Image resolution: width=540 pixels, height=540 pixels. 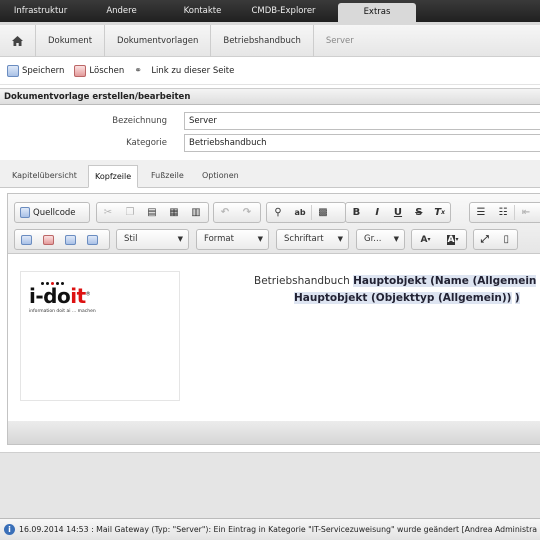 I want to click on show-blocks-icon: ▯, so click(x=507, y=239).